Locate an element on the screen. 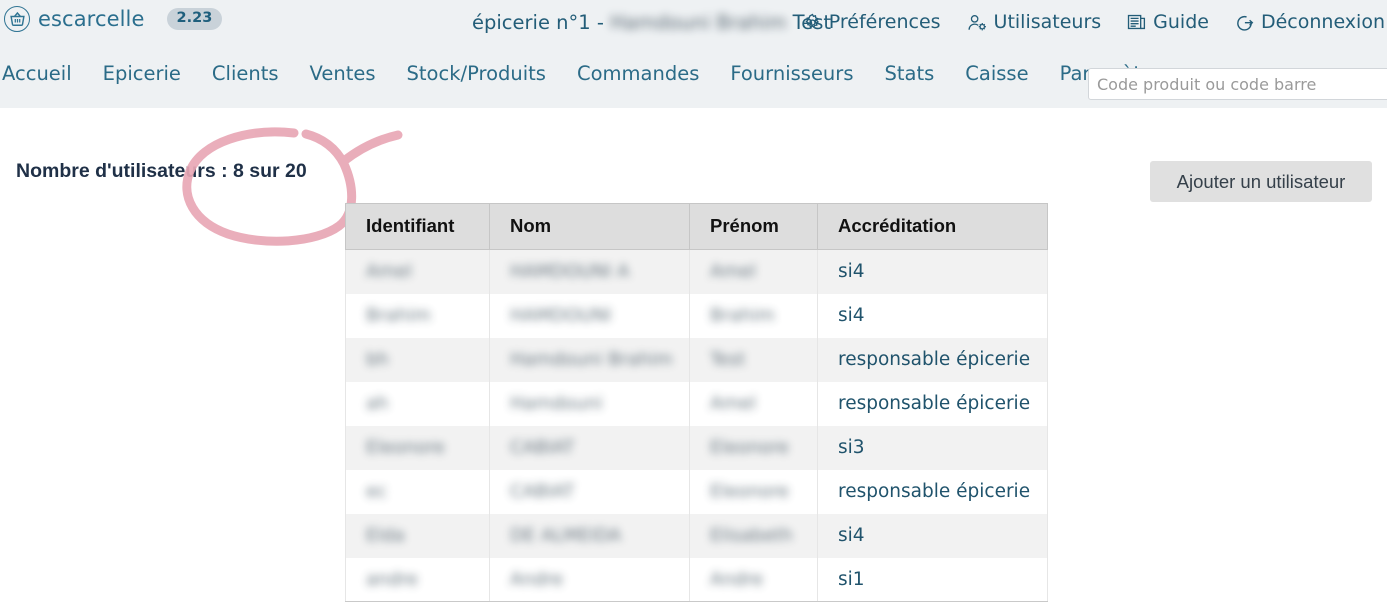 The height and width of the screenshot is (616, 1387). cell-identifiant: ah is located at coordinates (417, 403).